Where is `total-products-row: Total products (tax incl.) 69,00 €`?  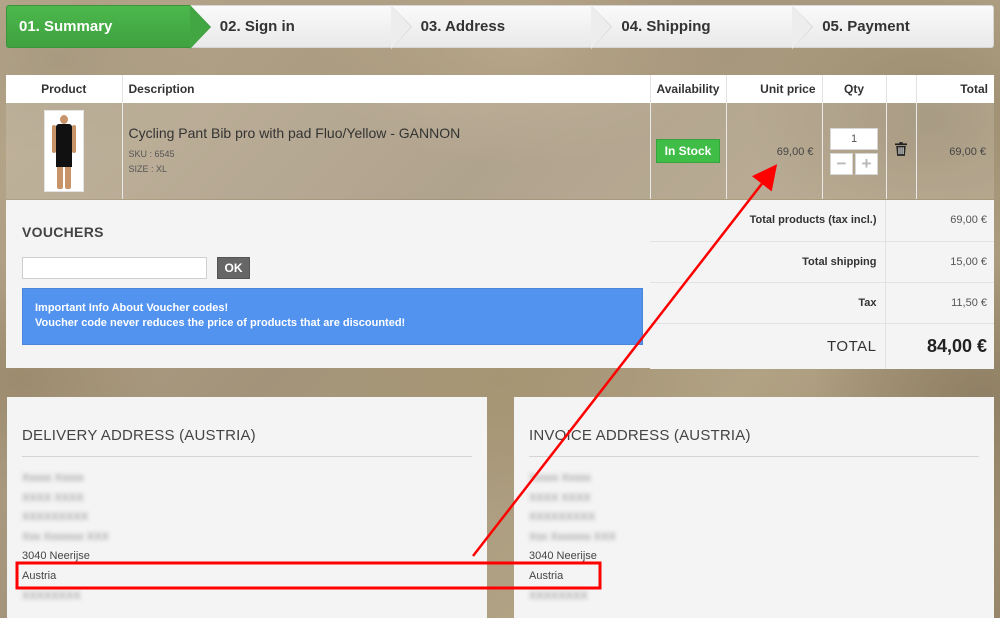
total-products-row: Total products (tax incl.) 69,00 € is located at coordinates (822, 220).